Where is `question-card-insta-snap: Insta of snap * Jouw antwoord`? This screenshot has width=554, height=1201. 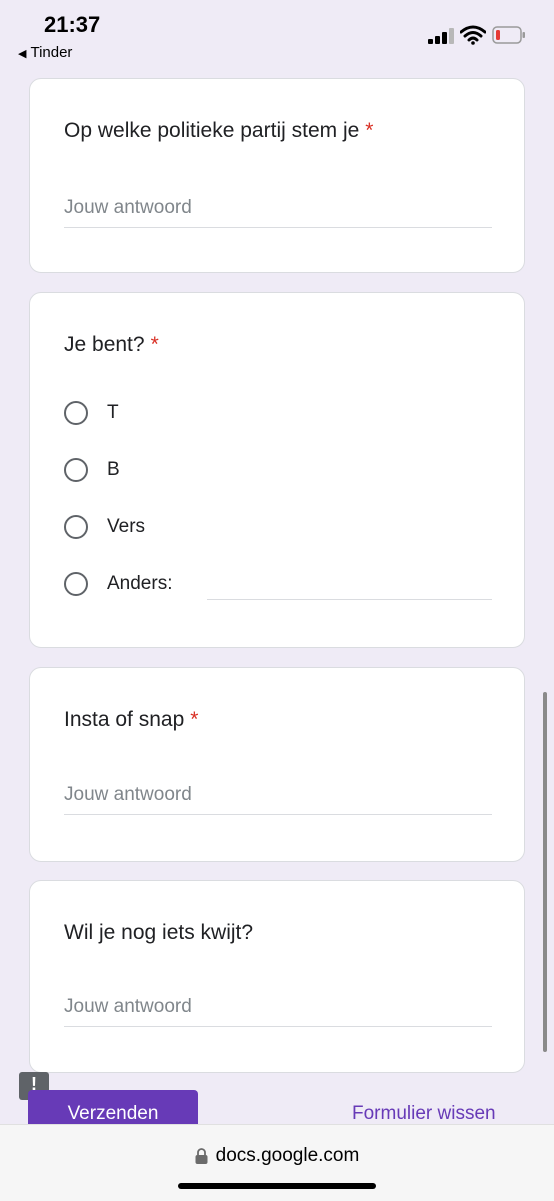
question-card-insta-snap: Insta of snap * Jouw antwoord is located at coordinates (277, 764).